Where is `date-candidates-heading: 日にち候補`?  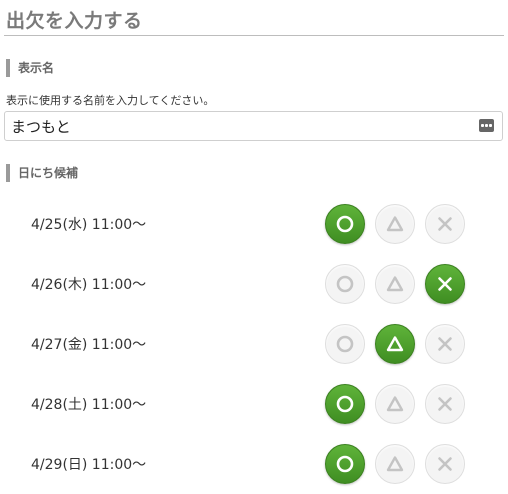 date-candidates-heading: 日にち候補 is located at coordinates (42, 173).